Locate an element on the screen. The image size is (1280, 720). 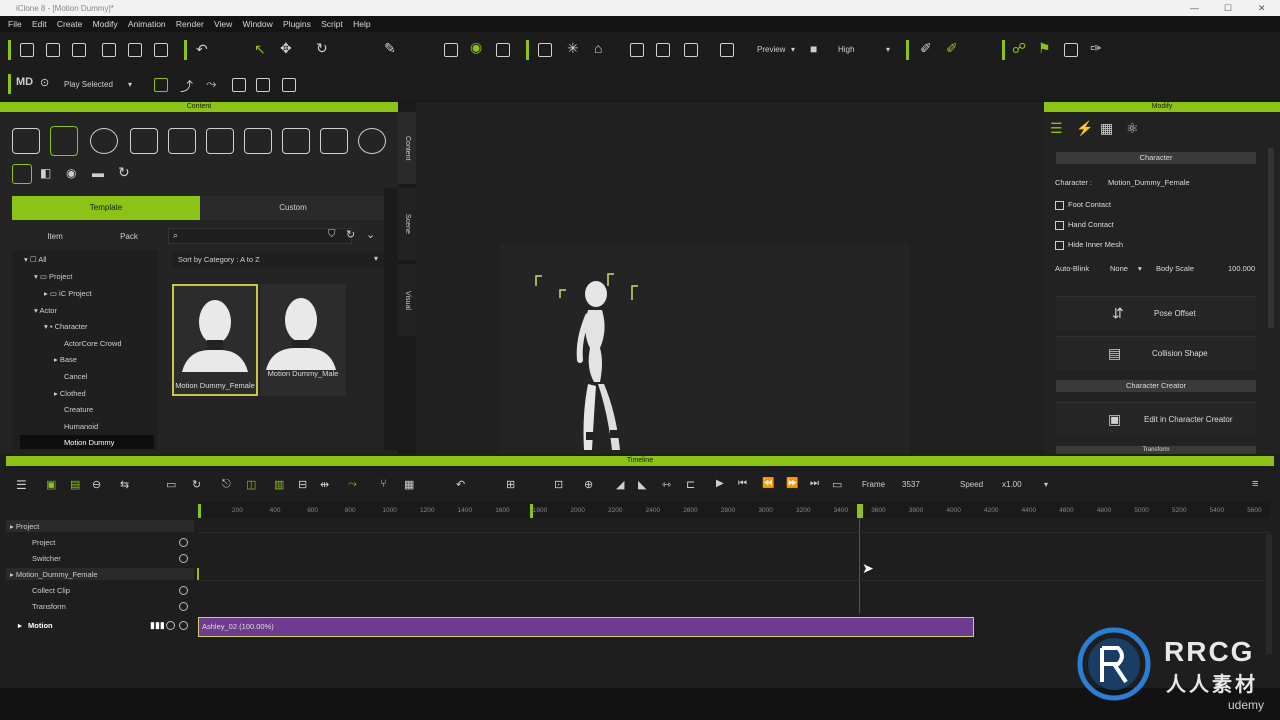
key-icon: ▣ is located at coordinates (51, 484).